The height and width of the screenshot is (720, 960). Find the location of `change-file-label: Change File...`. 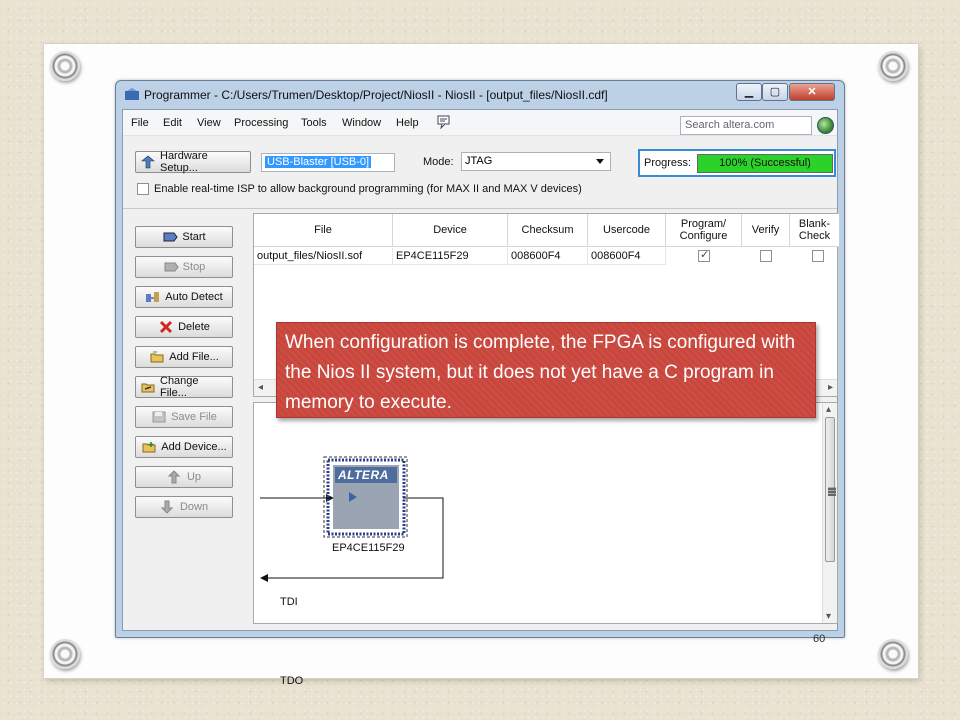

change-file-label: Change File... is located at coordinates (179, 387).